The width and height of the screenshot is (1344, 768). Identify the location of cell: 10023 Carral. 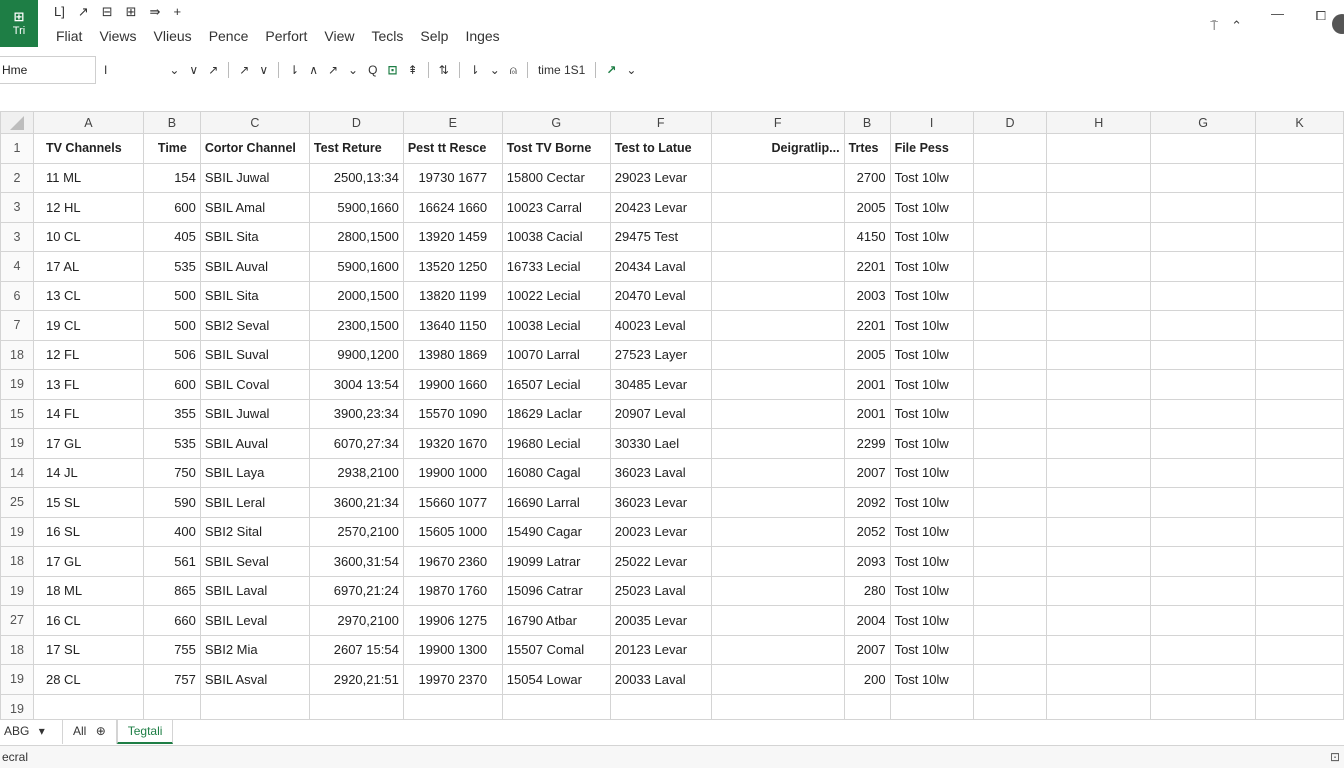
(556, 207).